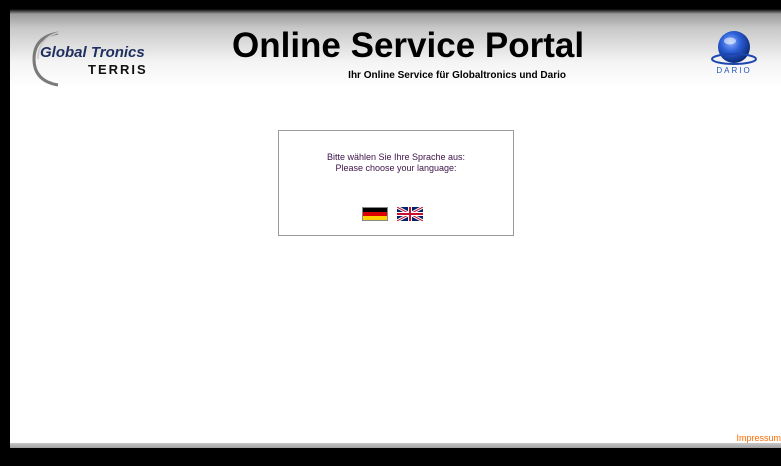  What do you see at coordinates (396, 157) in the screenshot?
I see `language-prompt-german: Bitte wählen Sie Ihre Sprache aus:` at bounding box center [396, 157].